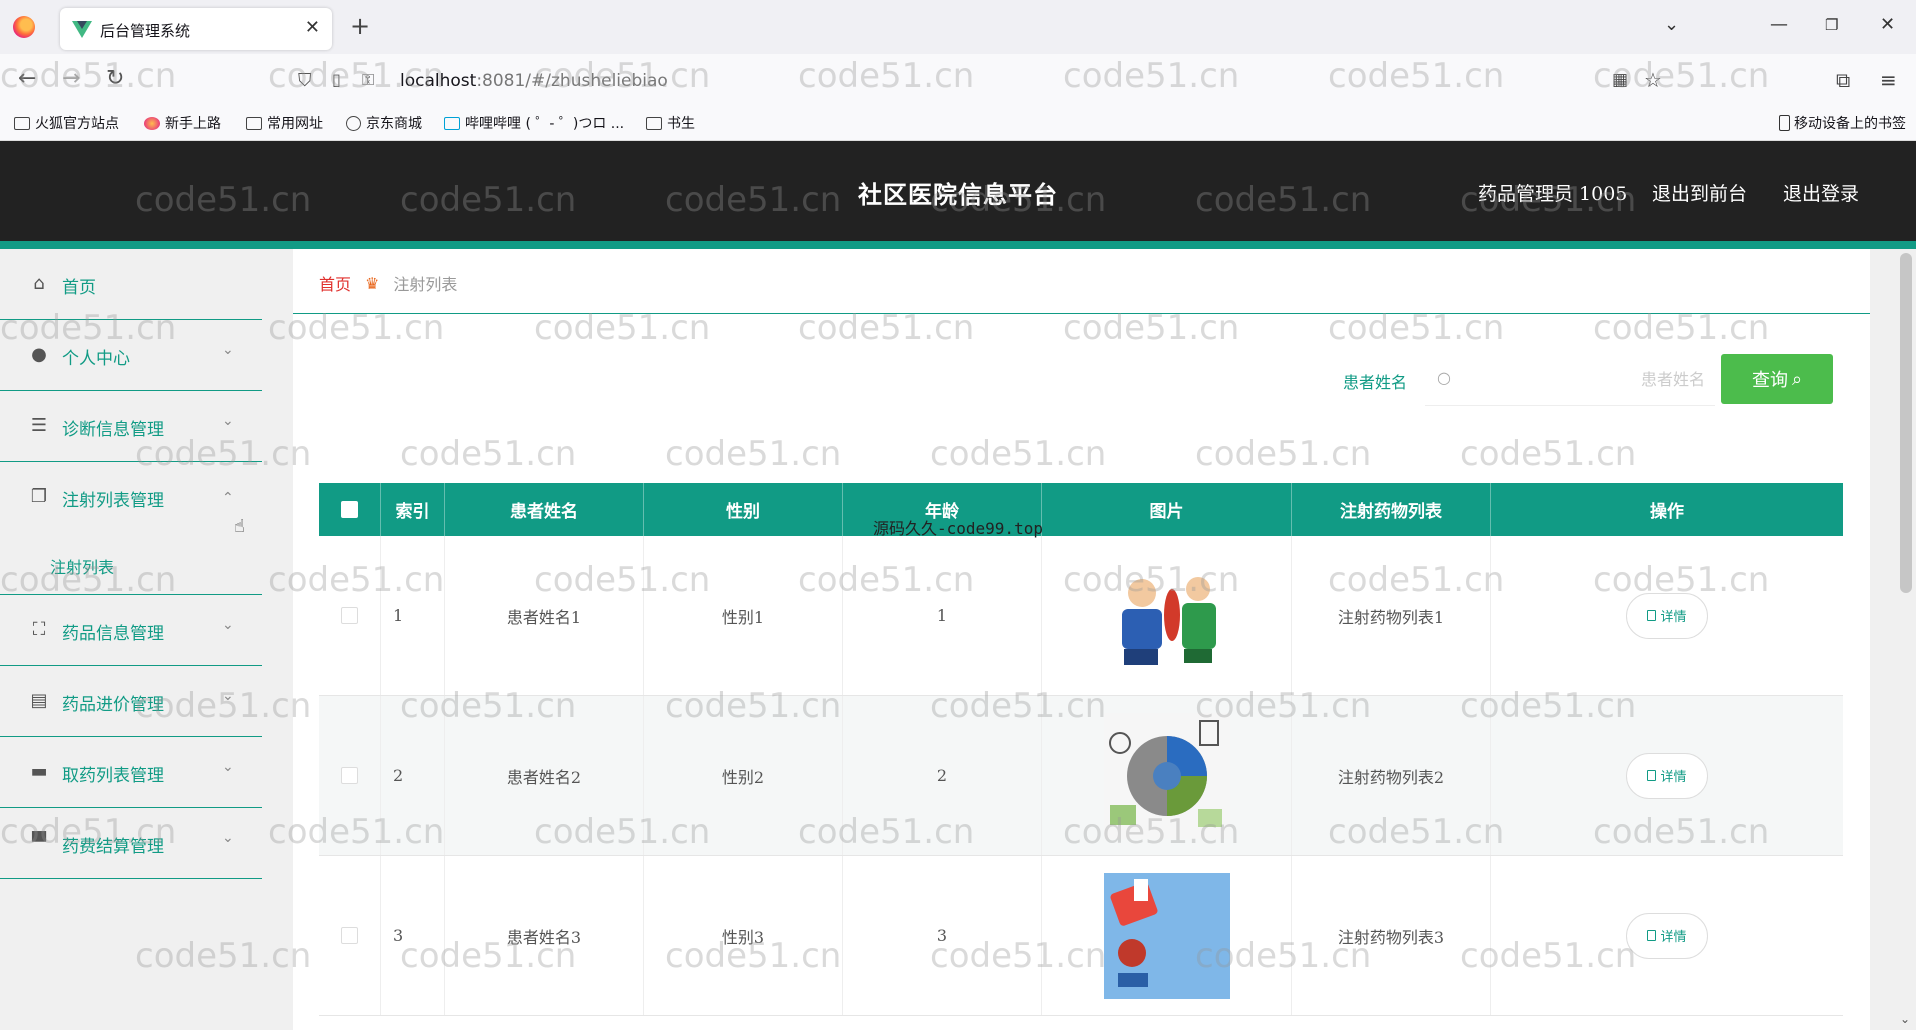 Image resolution: width=1916 pixels, height=1030 pixels. Describe the element at coordinates (39, 842) in the screenshot. I see `monitor-icon: ▀` at that location.